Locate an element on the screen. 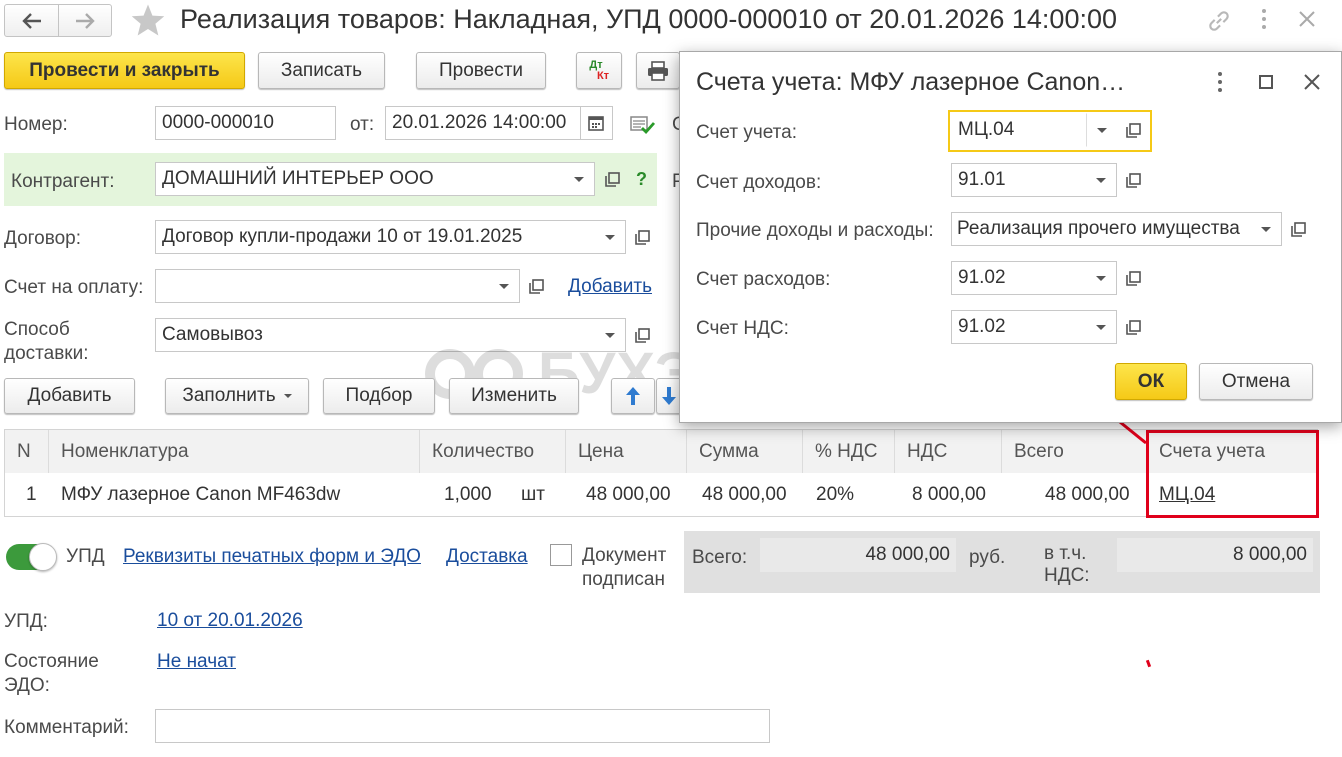  dialog-account-open-icon is located at coordinates (1133, 130).